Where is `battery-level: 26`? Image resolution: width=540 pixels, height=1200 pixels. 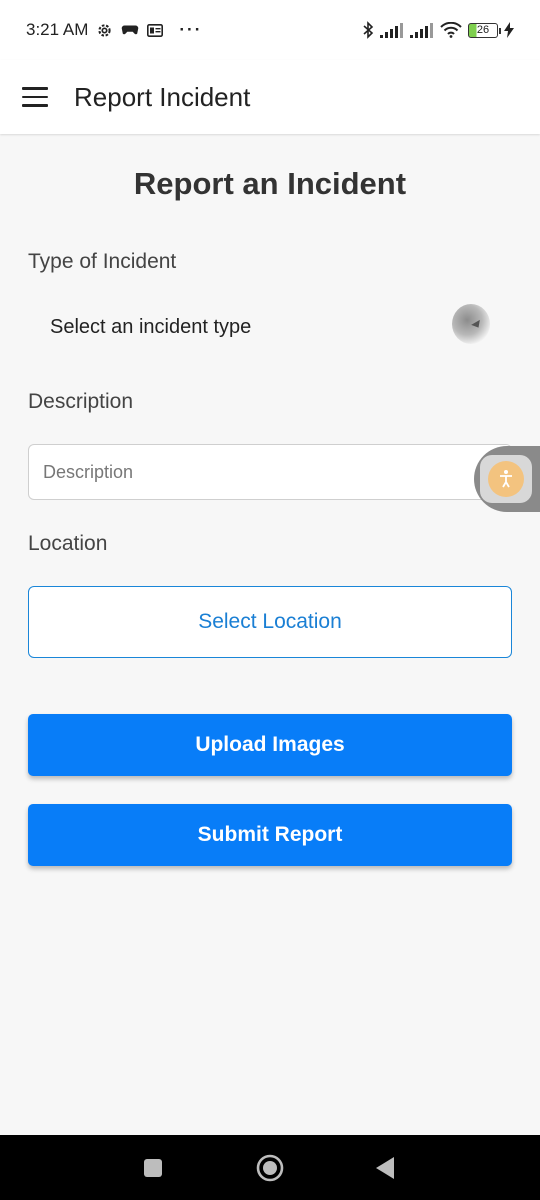 battery-level: 26 is located at coordinates (483, 30).